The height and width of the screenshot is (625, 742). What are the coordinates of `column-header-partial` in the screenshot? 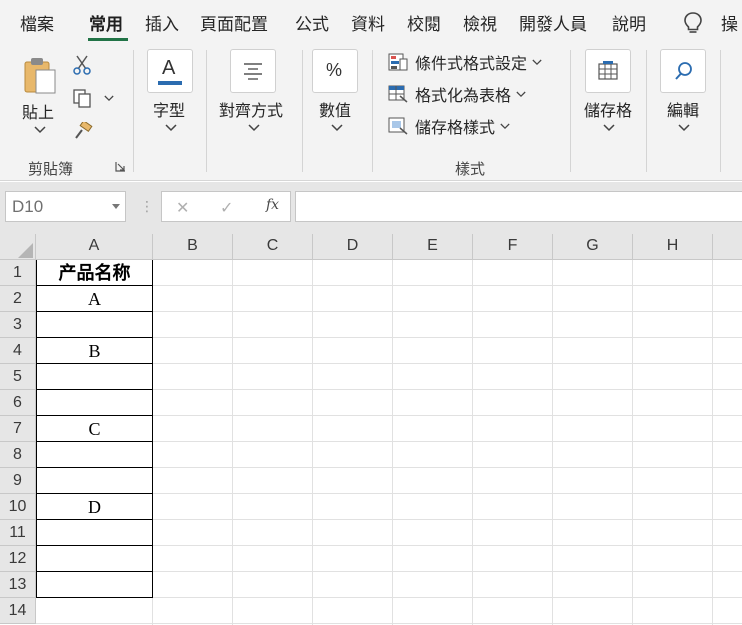 It's located at (727, 247).